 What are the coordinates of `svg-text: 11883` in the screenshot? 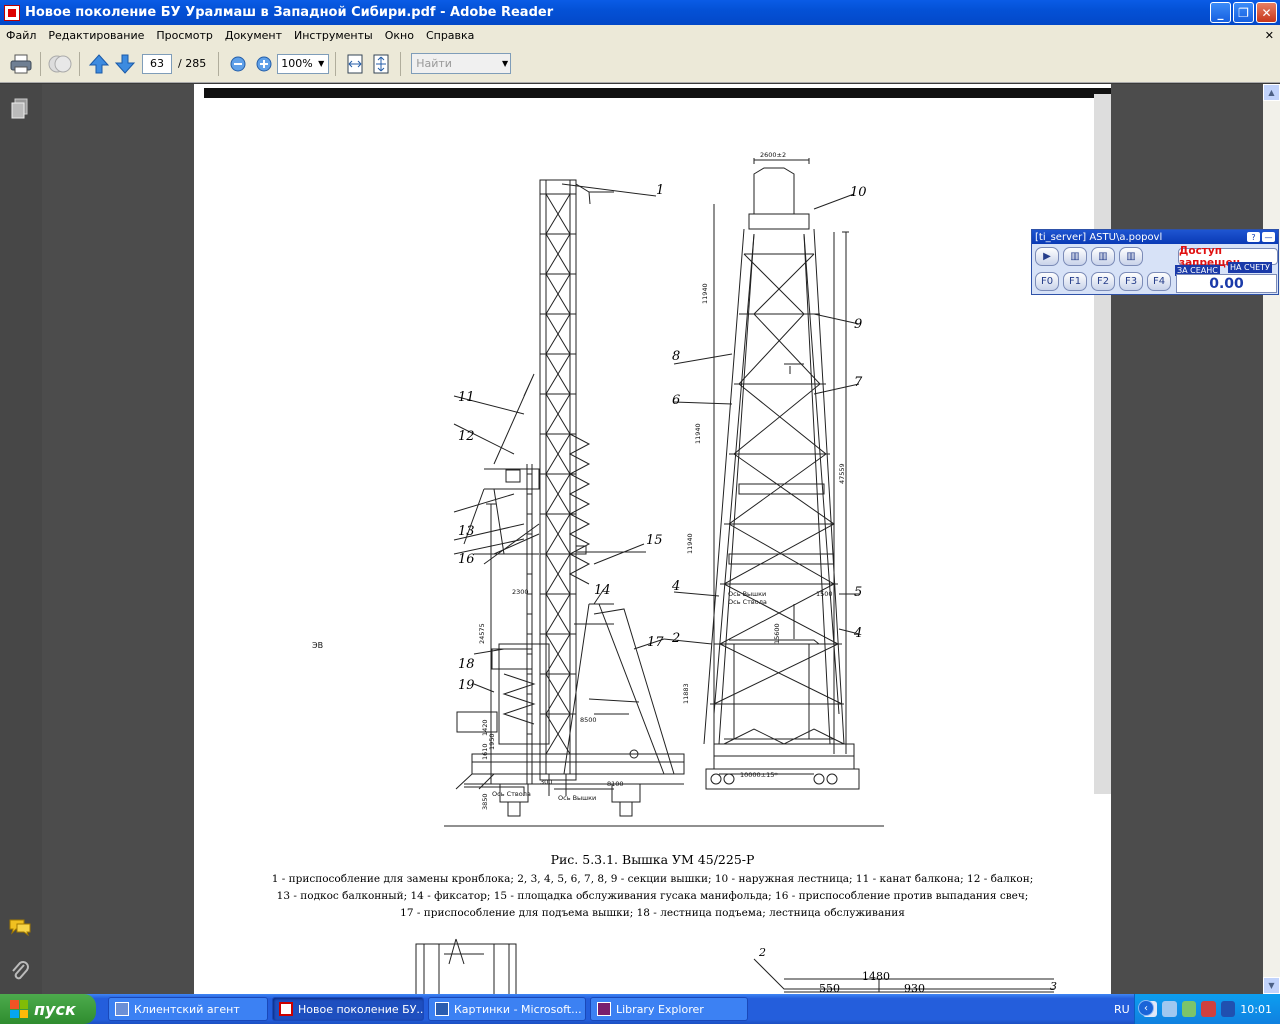 It's located at (686, 693).